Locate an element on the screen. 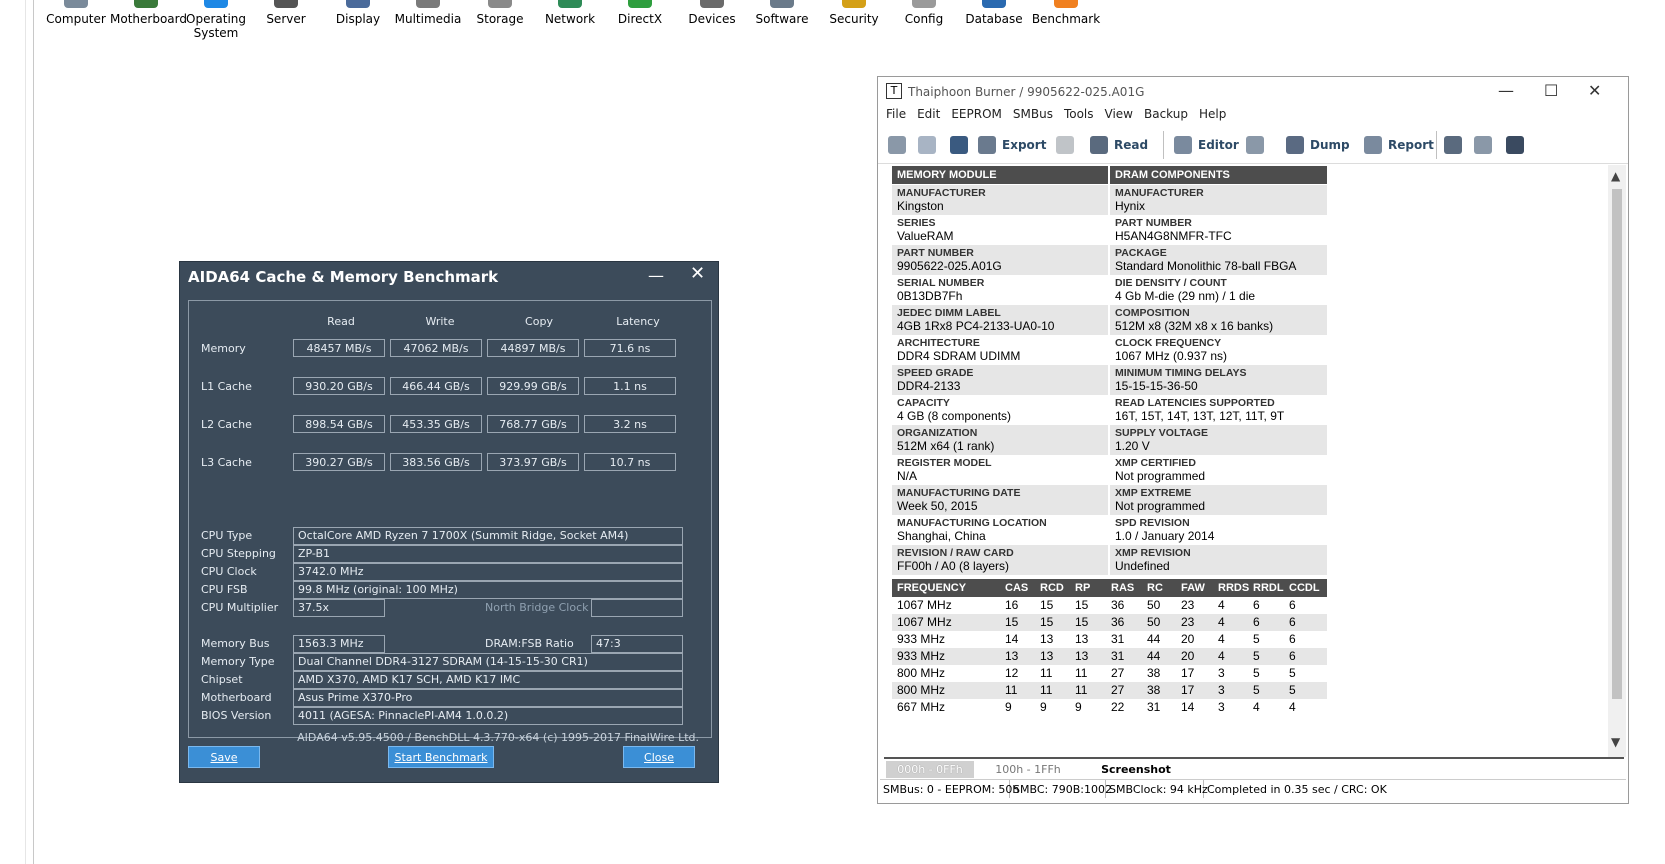 This screenshot has height=864, width=1665. toolbar-item-motherboard: Motherboard is located at coordinates (148, 13).